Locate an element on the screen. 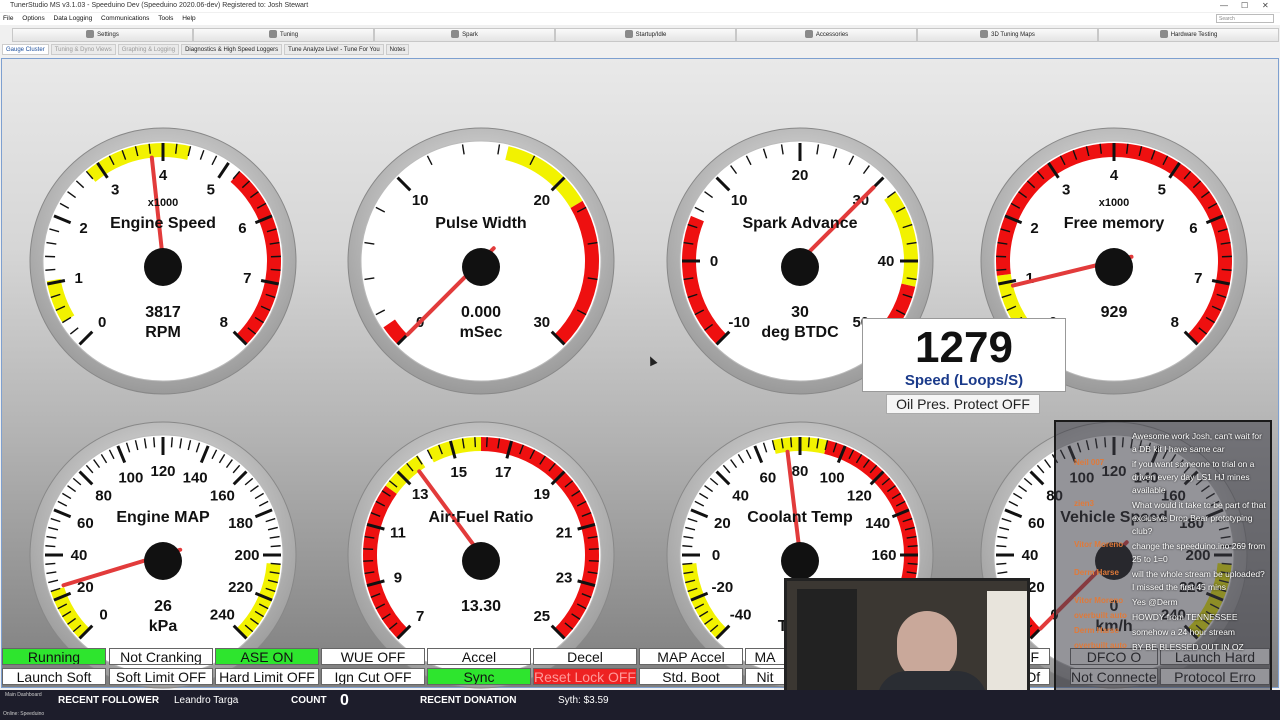 This screenshot has height=720, width=1280. gauge-title: Free memory is located at coordinates (1114, 223).